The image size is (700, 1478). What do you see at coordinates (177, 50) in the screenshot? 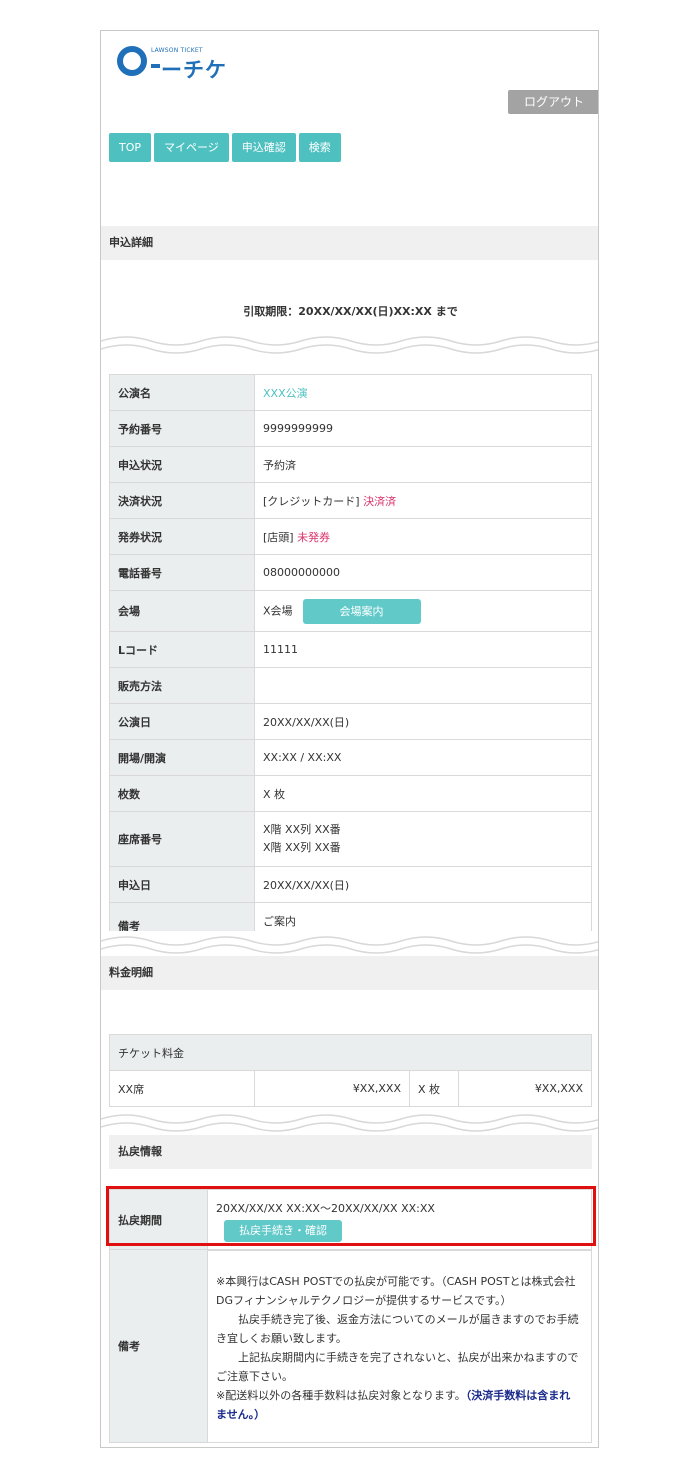
I see `logo-brand-small: LAWSON TICKET` at bounding box center [177, 50].